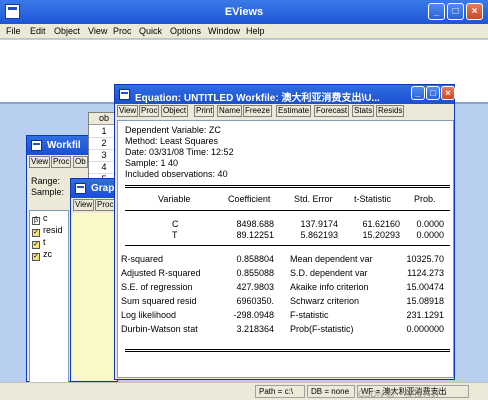 This screenshot has height=400, width=488. What do you see at coordinates (150, 31) in the screenshot?
I see `menu-quick: Quick` at bounding box center [150, 31].